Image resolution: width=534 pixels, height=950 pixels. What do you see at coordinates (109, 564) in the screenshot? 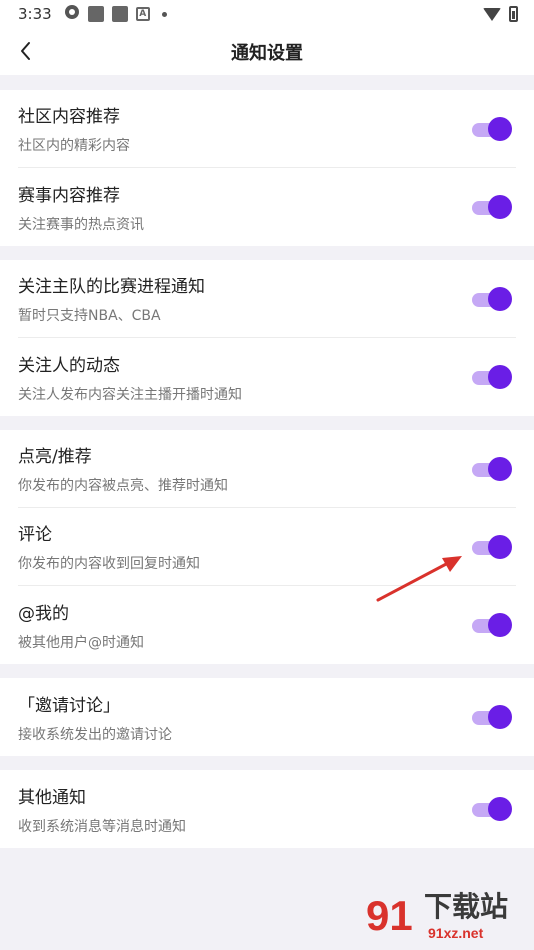
I see `setting-subtitle: 你发布的内容收到回复时通知` at bounding box center [109, 564].